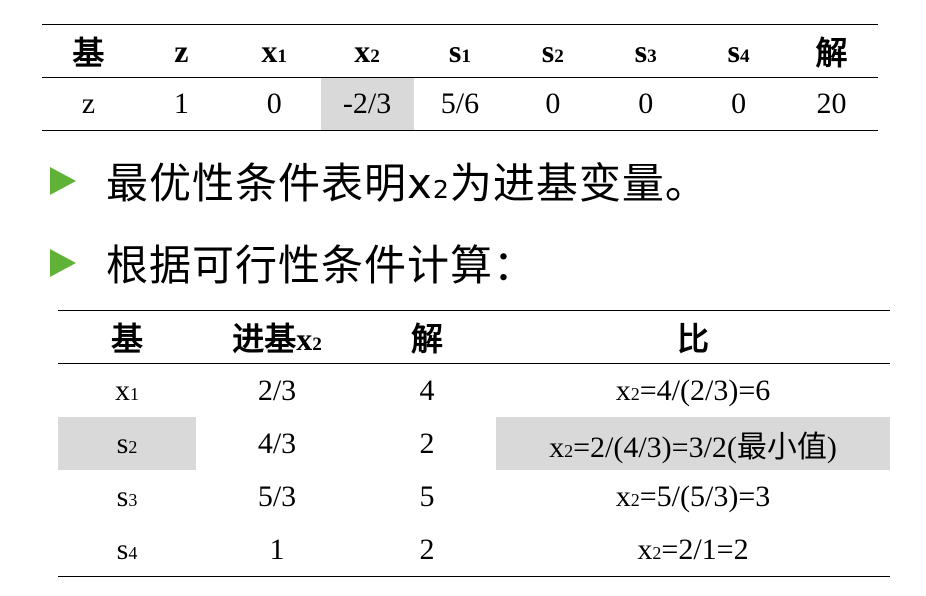 The height and width of the screenshot is (596, 926). I want to click on ratio-table-header-row: 基 进基x2 解 比, so click(474, 337).